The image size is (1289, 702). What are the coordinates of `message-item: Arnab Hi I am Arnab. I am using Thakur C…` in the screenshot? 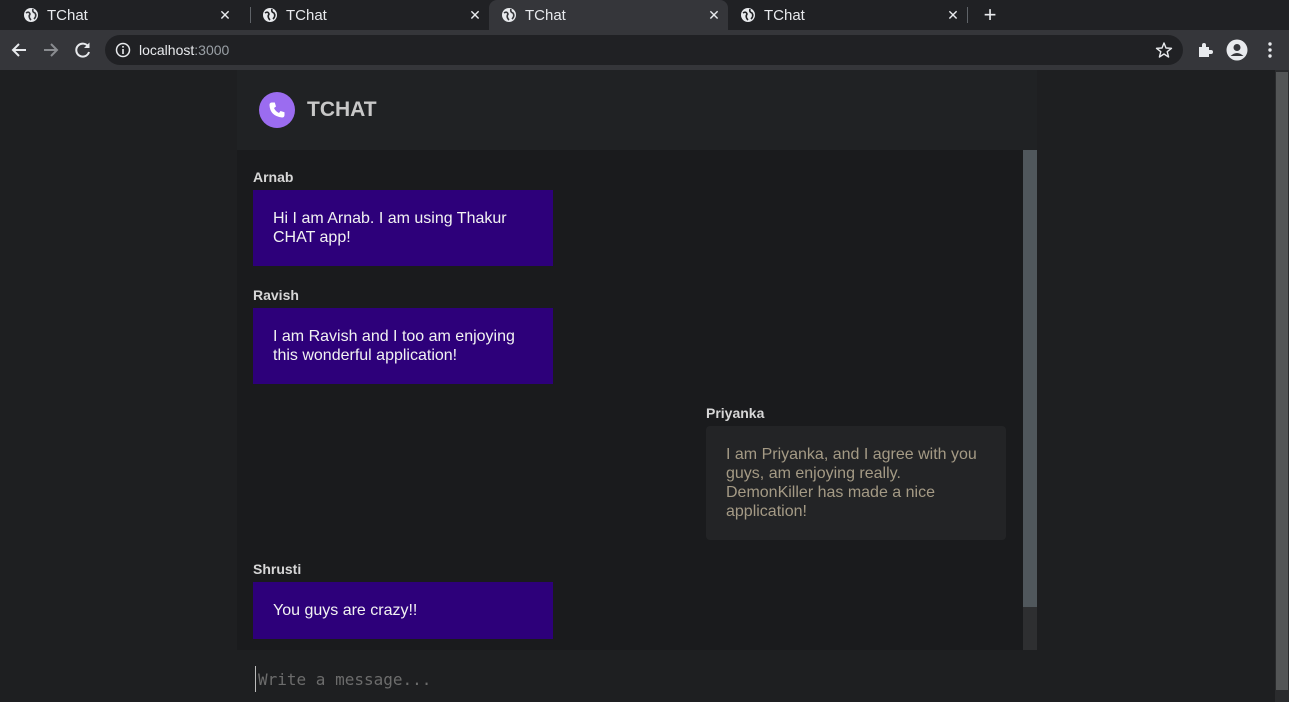 It's located at (403, 217).